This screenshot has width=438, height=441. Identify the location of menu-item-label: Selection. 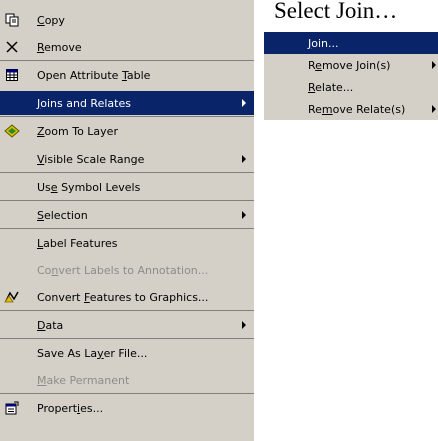
(62, 215).